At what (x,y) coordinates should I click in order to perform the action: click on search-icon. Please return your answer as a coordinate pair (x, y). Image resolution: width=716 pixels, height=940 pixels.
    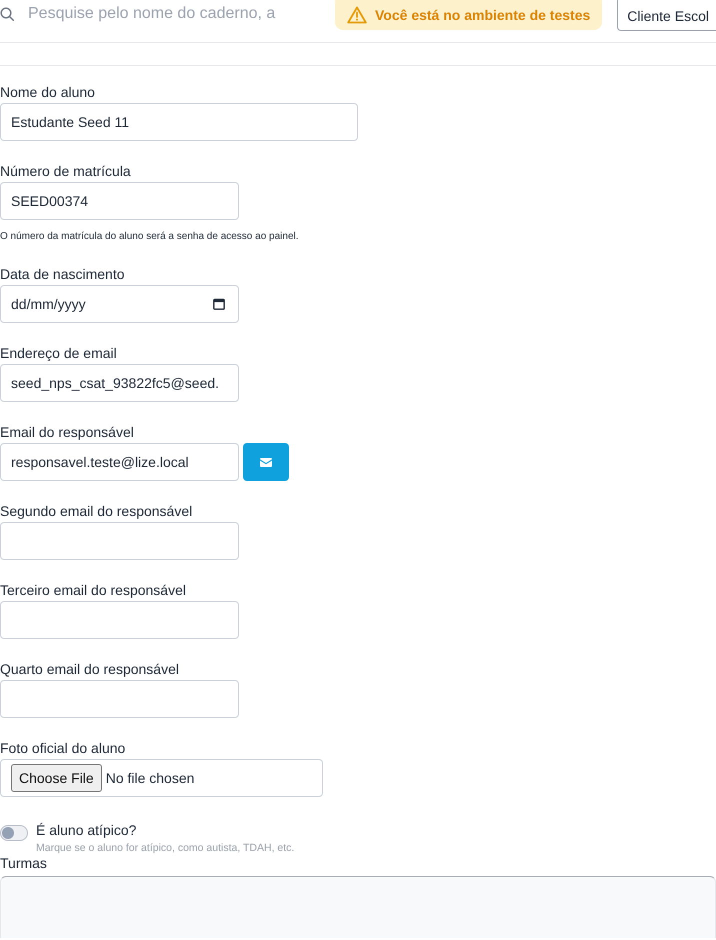
    Looking at the image, I should click on (7, 14).